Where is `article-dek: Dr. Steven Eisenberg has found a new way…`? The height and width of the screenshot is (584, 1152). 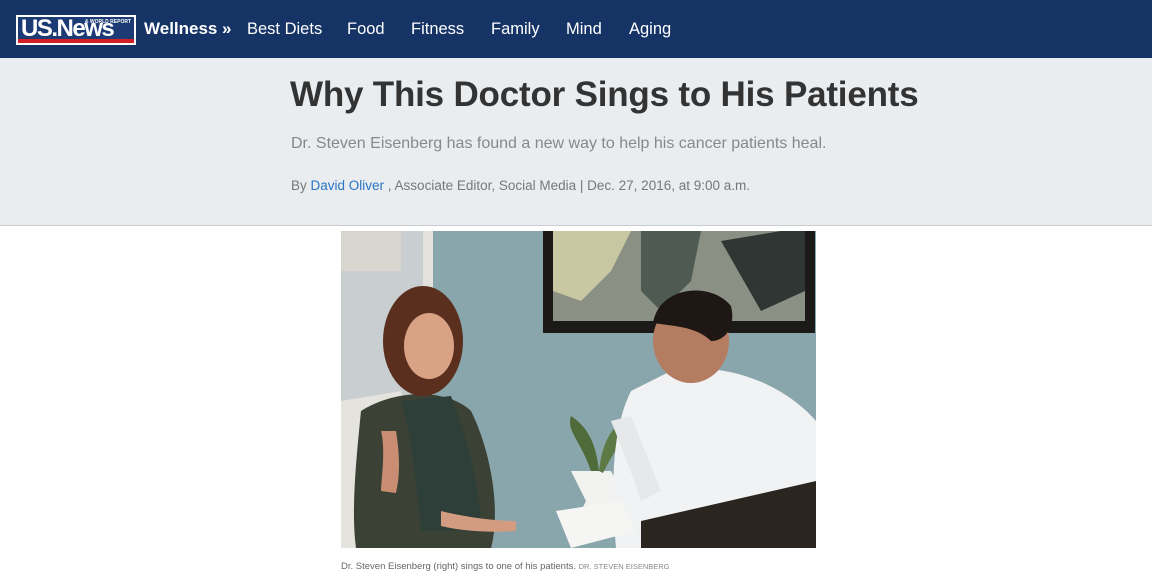 article-dek: Dr. Steven Eisenberg has found a new way… is located at coordinates (559, 143).